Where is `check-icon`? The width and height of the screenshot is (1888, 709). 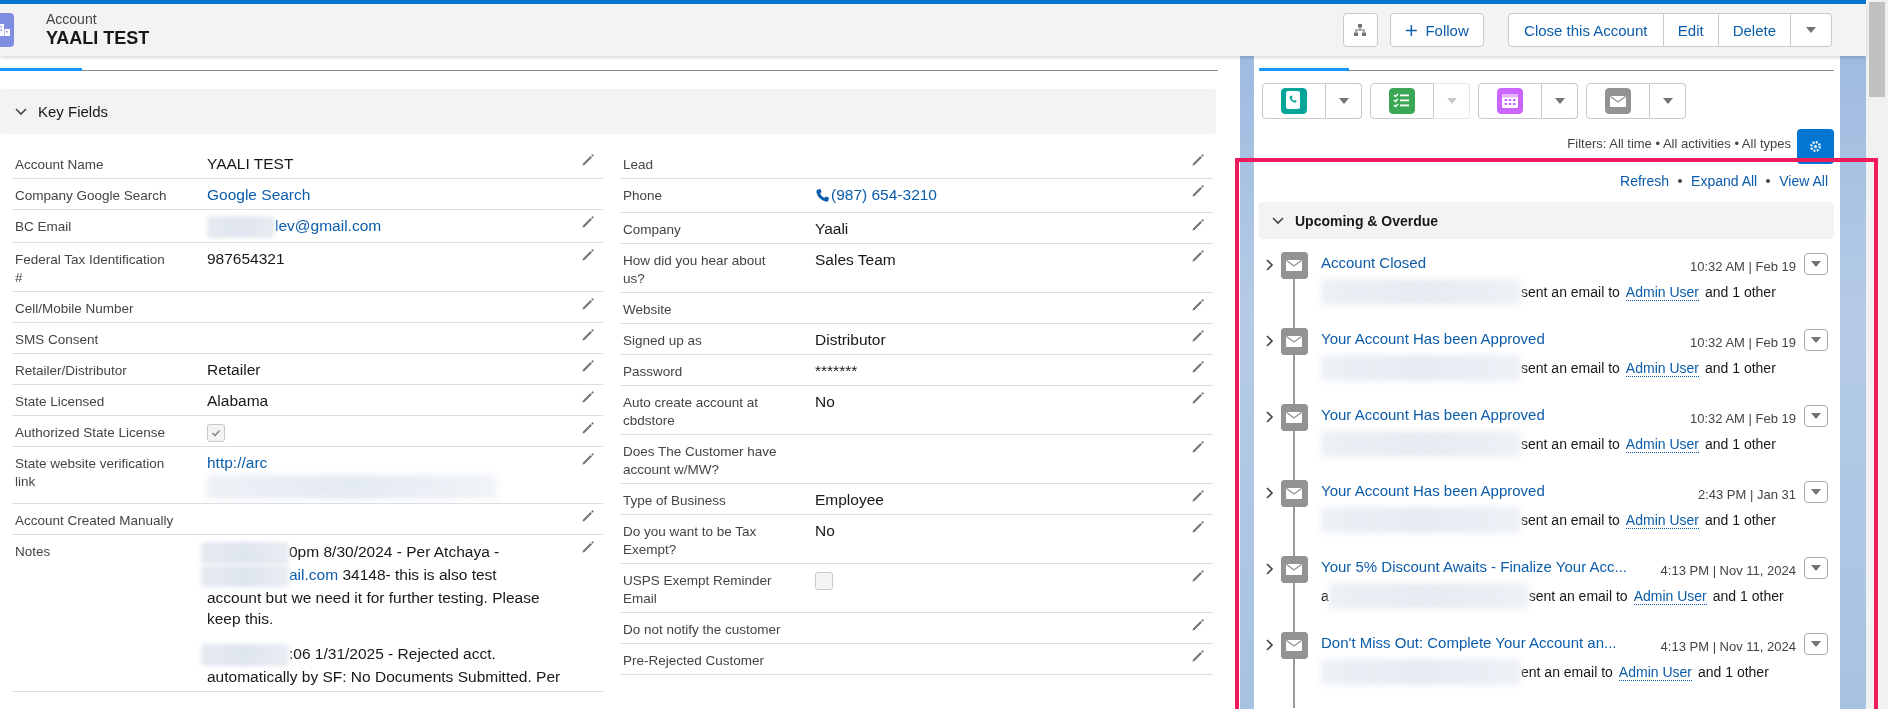 check-icon is located at coordinates (216, 433).